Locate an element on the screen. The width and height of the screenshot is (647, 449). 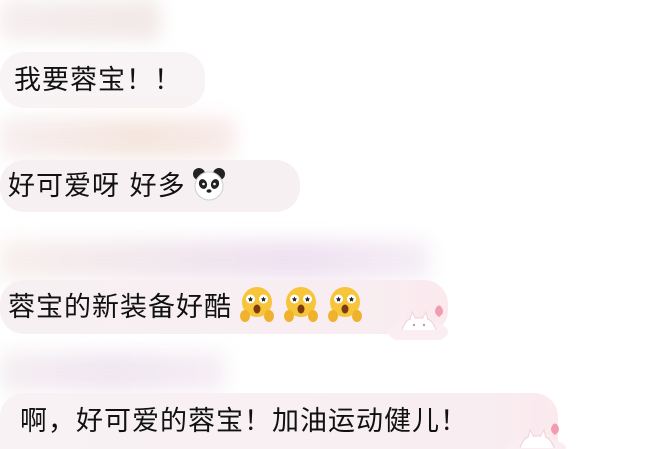
message-text-3: 蓉宝的新装备好酷 is located at coordinates (120, 307).